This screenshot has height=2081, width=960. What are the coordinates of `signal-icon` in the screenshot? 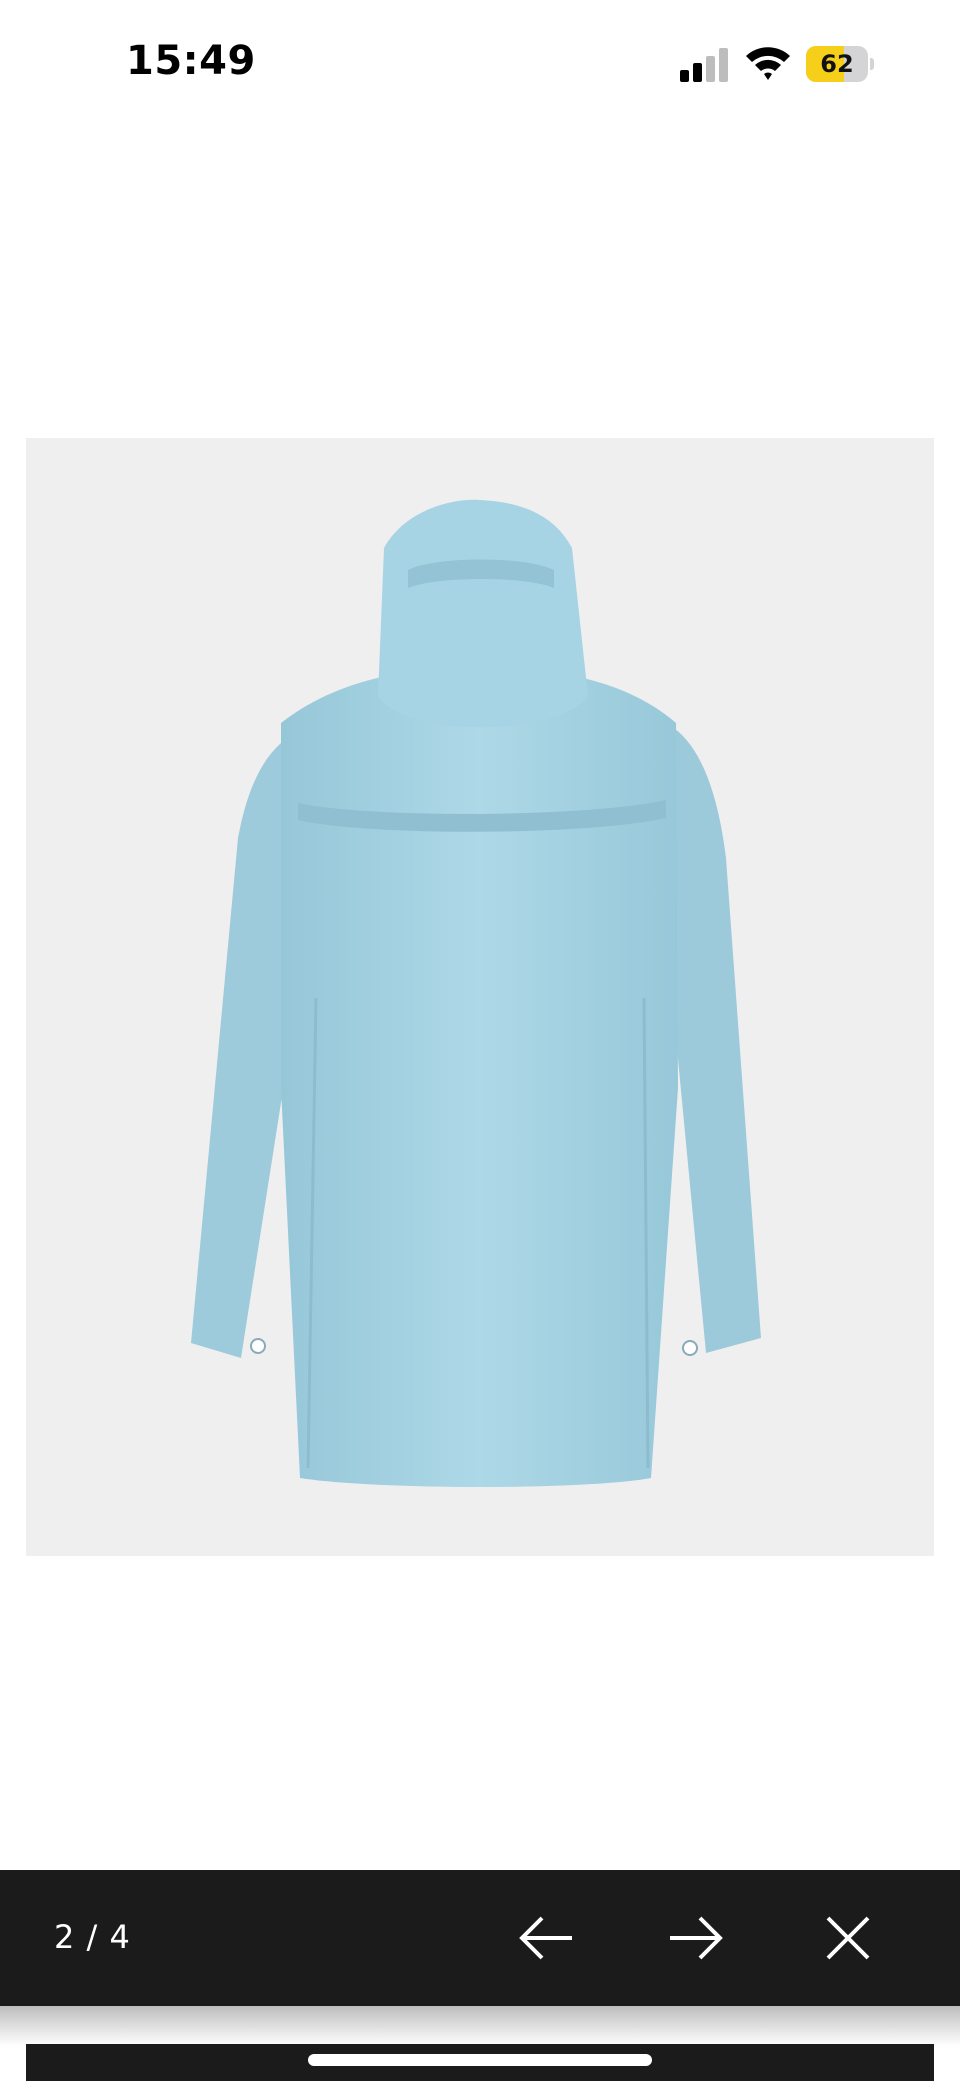 It's located at (704, 65).